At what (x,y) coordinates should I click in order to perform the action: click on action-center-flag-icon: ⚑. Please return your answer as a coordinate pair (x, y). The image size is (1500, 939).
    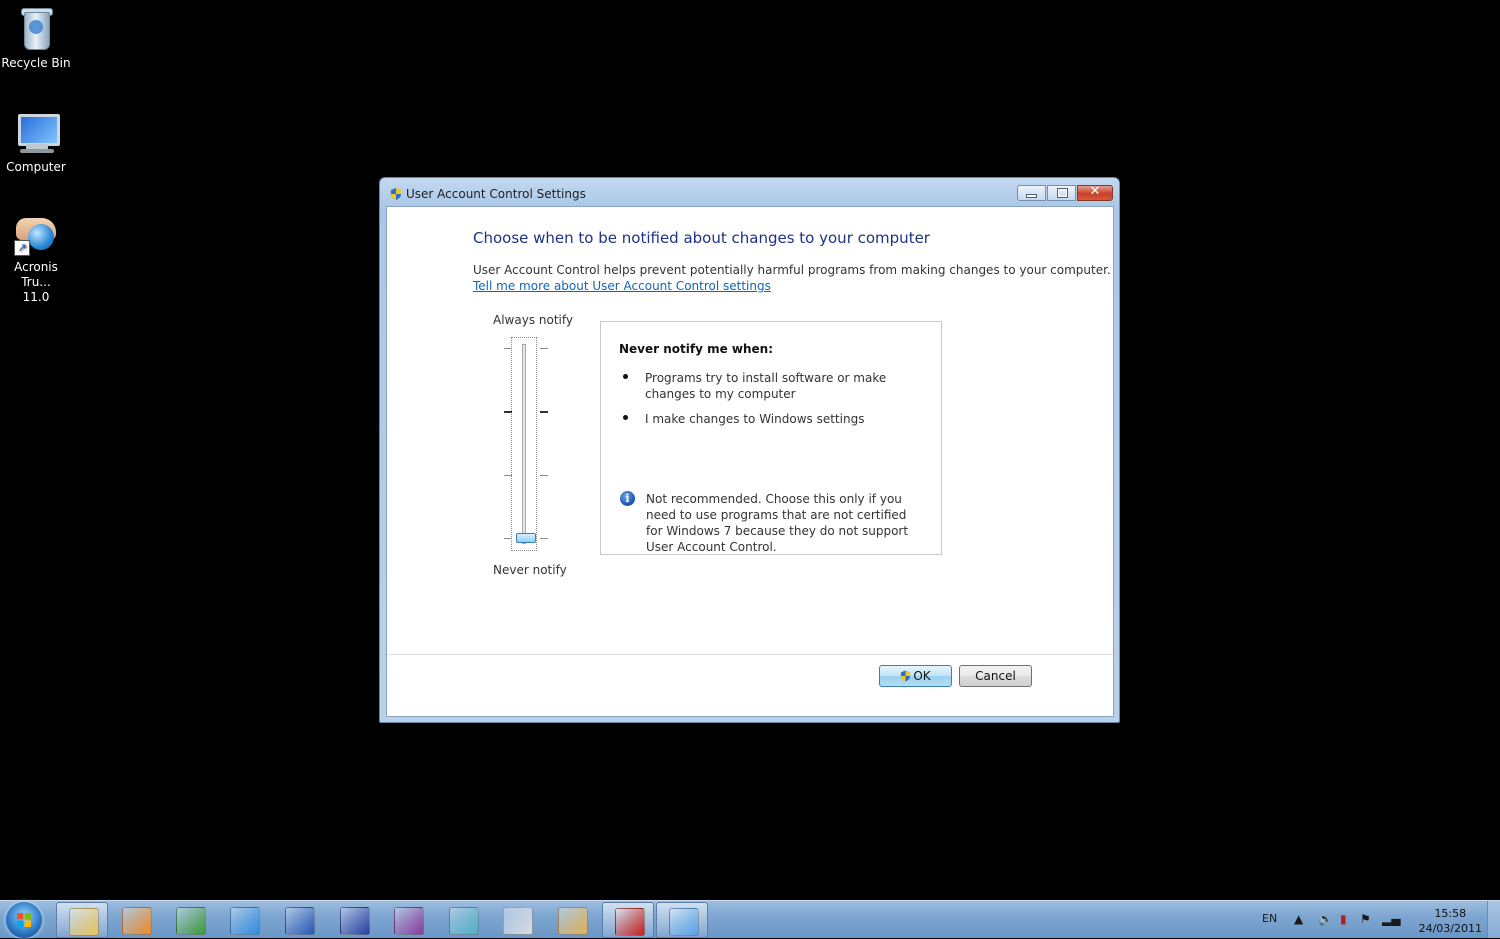
    Looking at the image, I should click on (1365, 919).